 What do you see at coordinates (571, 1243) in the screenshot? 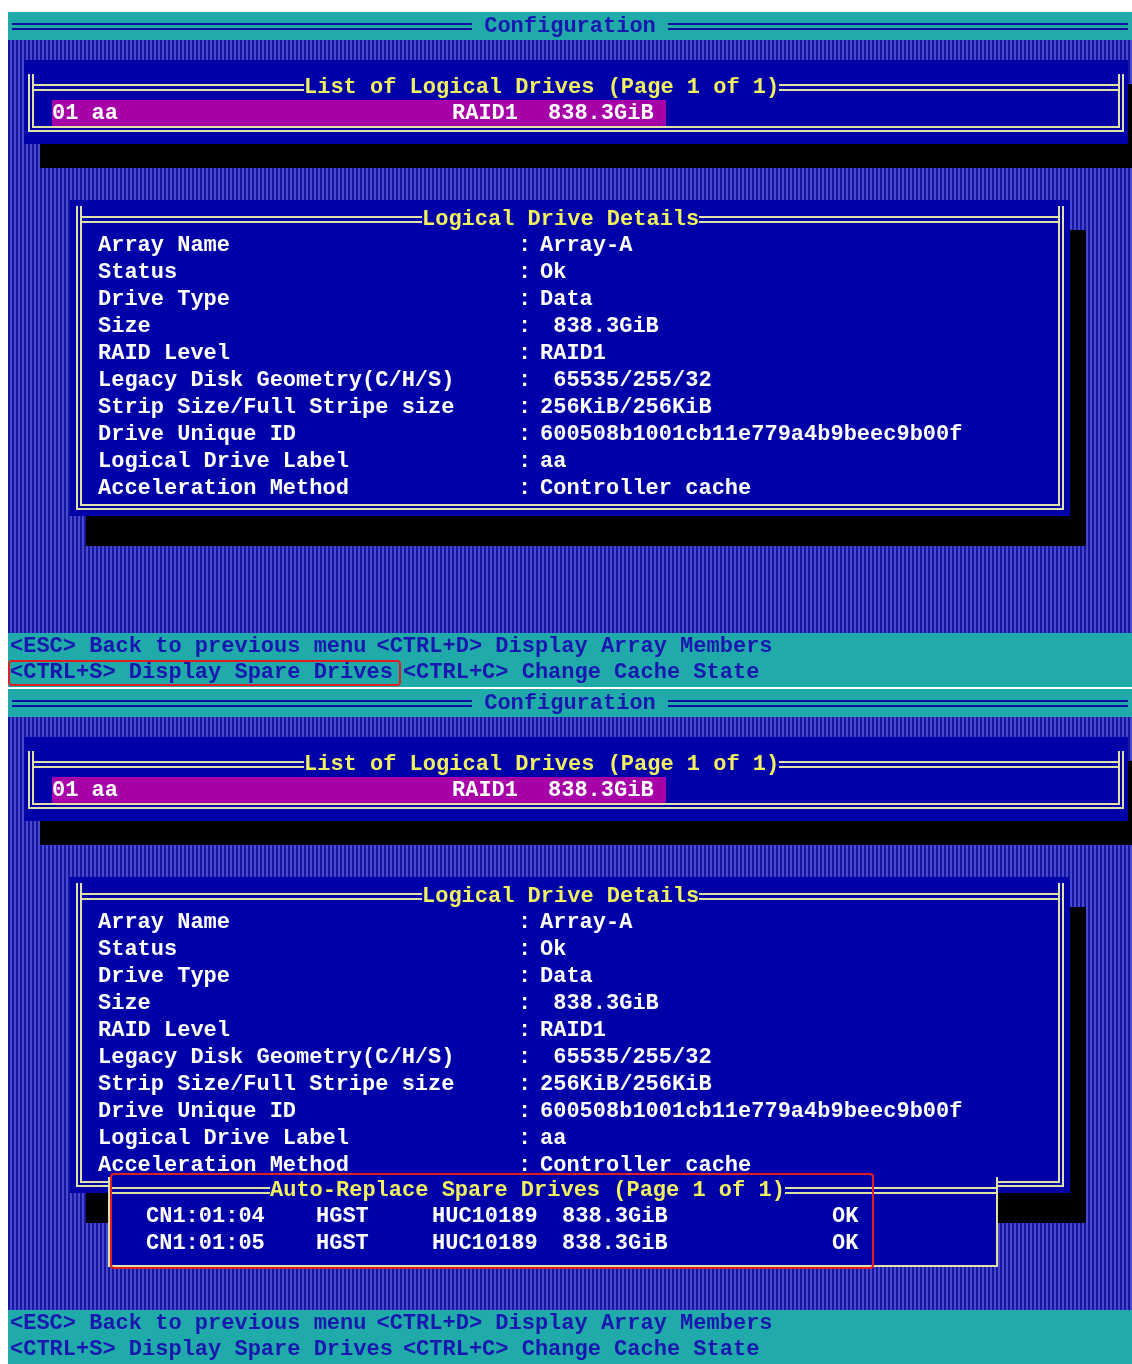
I see `spare-drive-row: CN1:01:05 HGST HUC10189 838.3GiB OK` at bounding box center [571, 1243].